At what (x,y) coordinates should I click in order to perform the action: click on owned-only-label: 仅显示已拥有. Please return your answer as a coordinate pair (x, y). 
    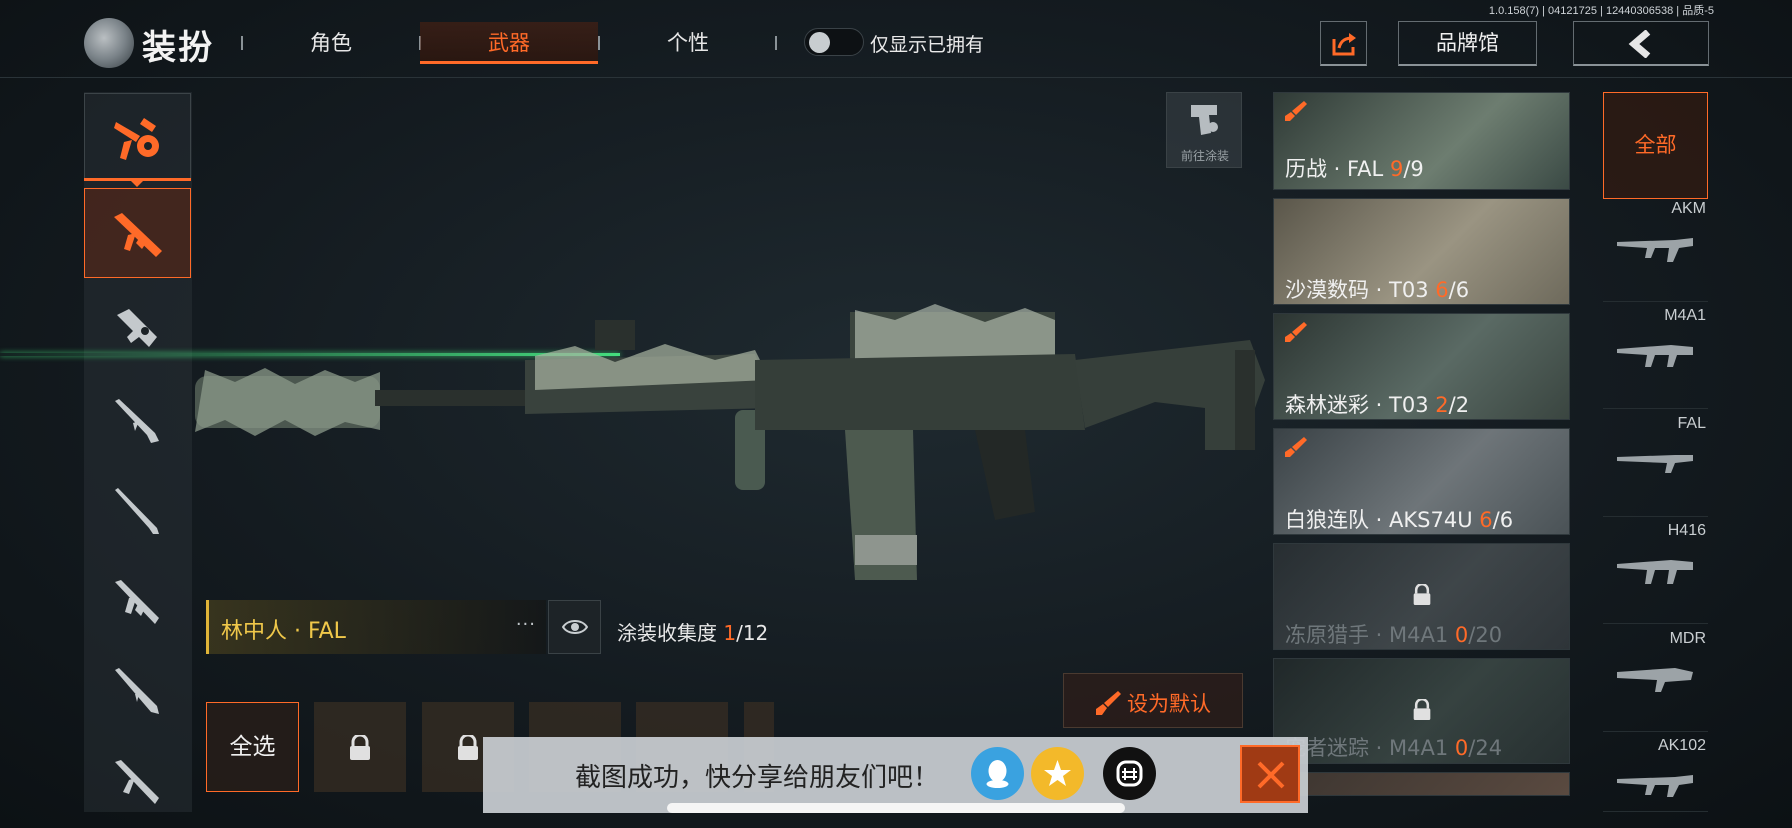
    Looking at the image, I should click on (927, 45).